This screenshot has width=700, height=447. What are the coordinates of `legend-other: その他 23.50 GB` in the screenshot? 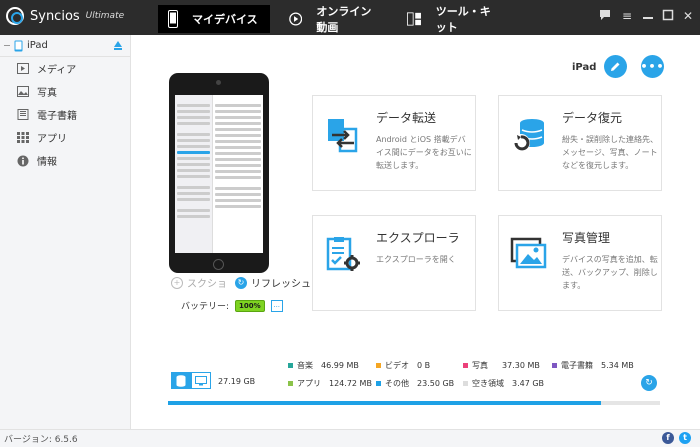 It's located at (415, 383).